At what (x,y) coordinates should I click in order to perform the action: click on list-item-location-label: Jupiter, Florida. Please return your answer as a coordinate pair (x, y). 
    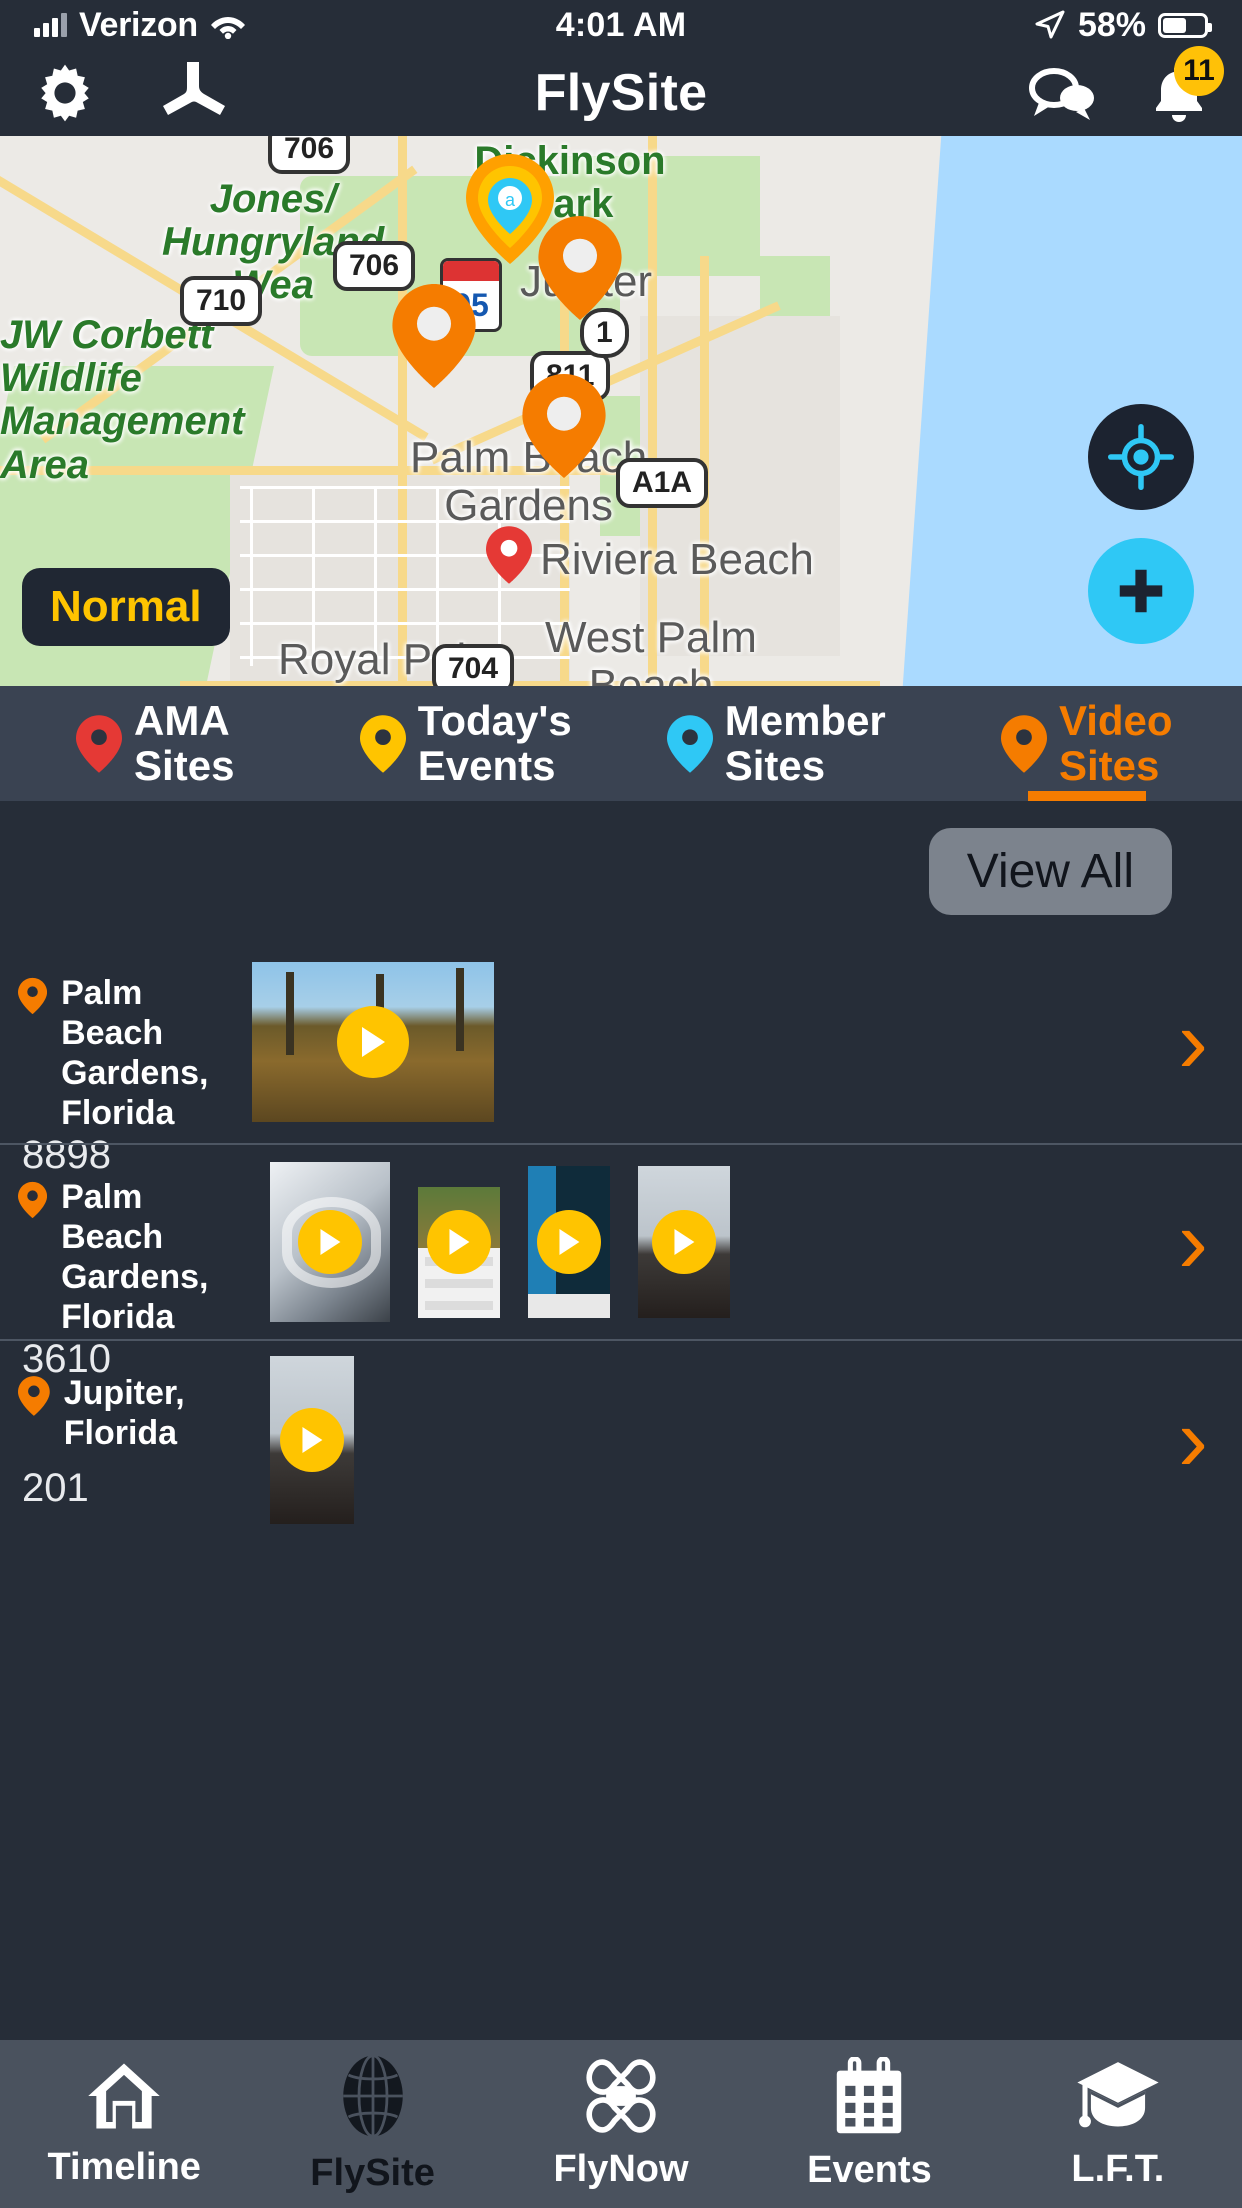
    Looking at the image, I should click on (124, 1413).